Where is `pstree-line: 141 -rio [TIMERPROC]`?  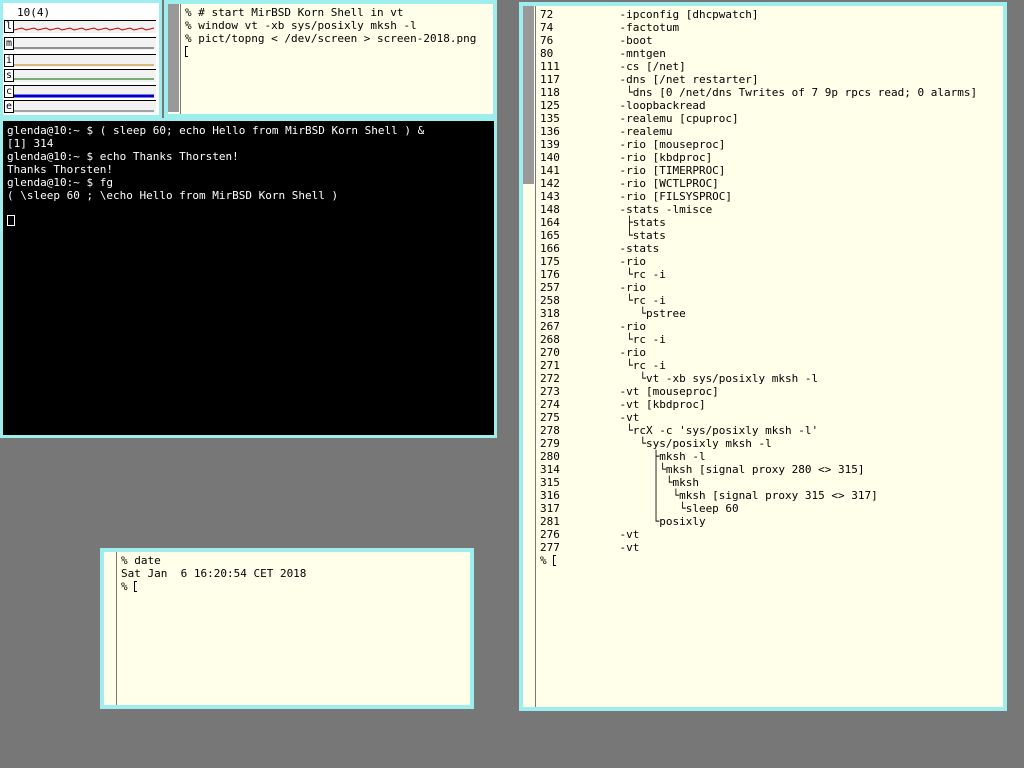 pstree-line: 141 -rio [TIMERPROC] is located at coordinates (633, 170).